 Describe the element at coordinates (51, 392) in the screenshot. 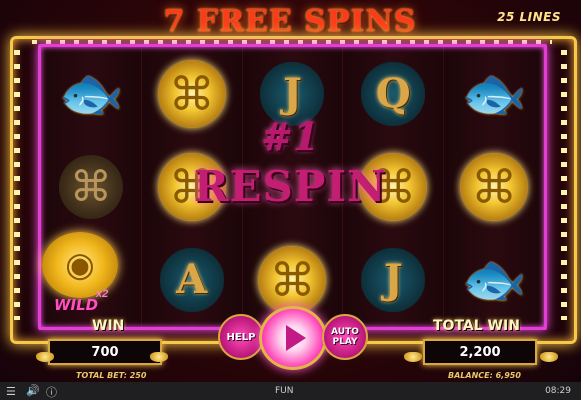

I see `info-icon: ⓘ` at that location.